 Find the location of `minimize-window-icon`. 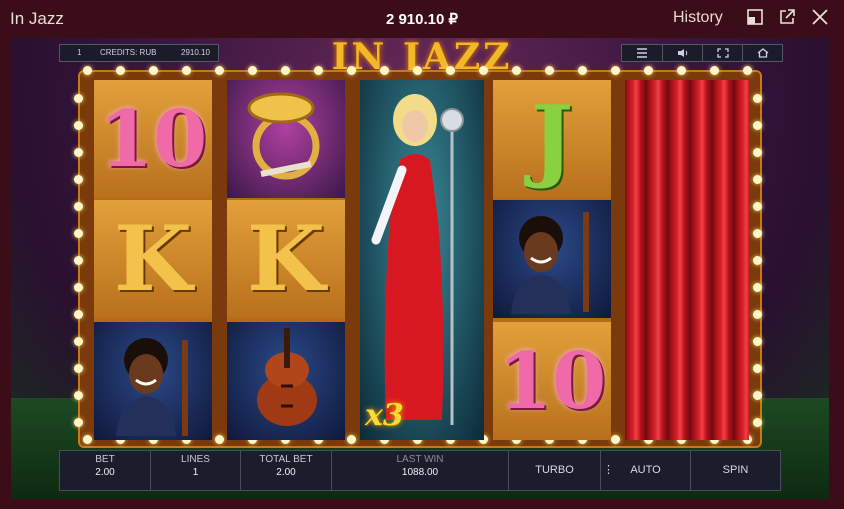

minimize-window-icon is located at coordinates (755, 17).